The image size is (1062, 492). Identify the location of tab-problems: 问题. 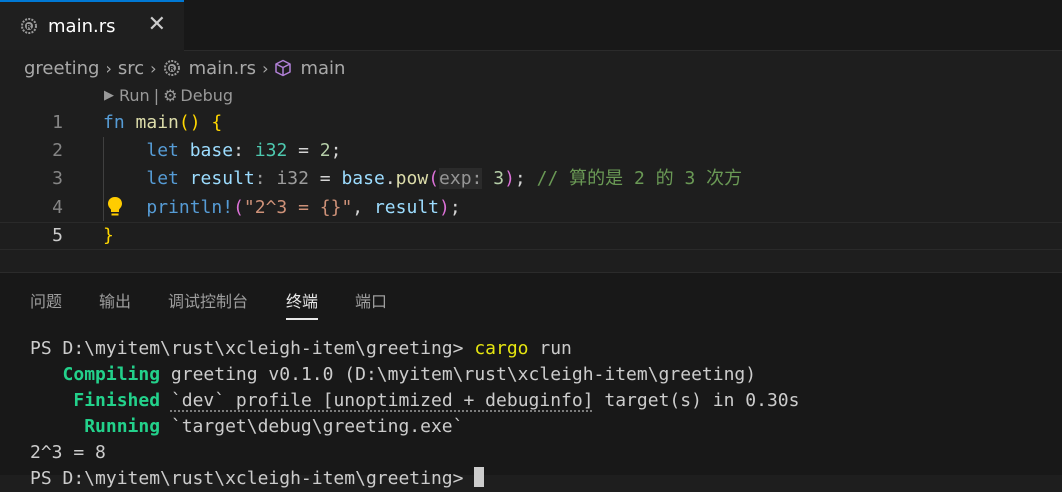
(46, 300).